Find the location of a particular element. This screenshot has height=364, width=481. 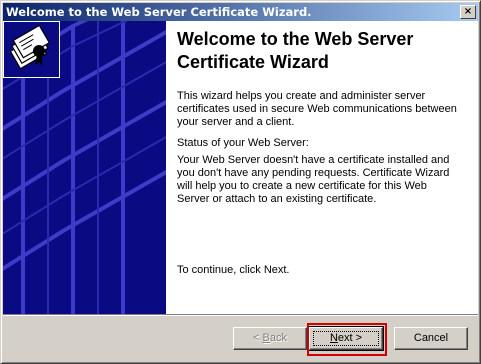

close-icon: × is located at coordinates (468, 11).